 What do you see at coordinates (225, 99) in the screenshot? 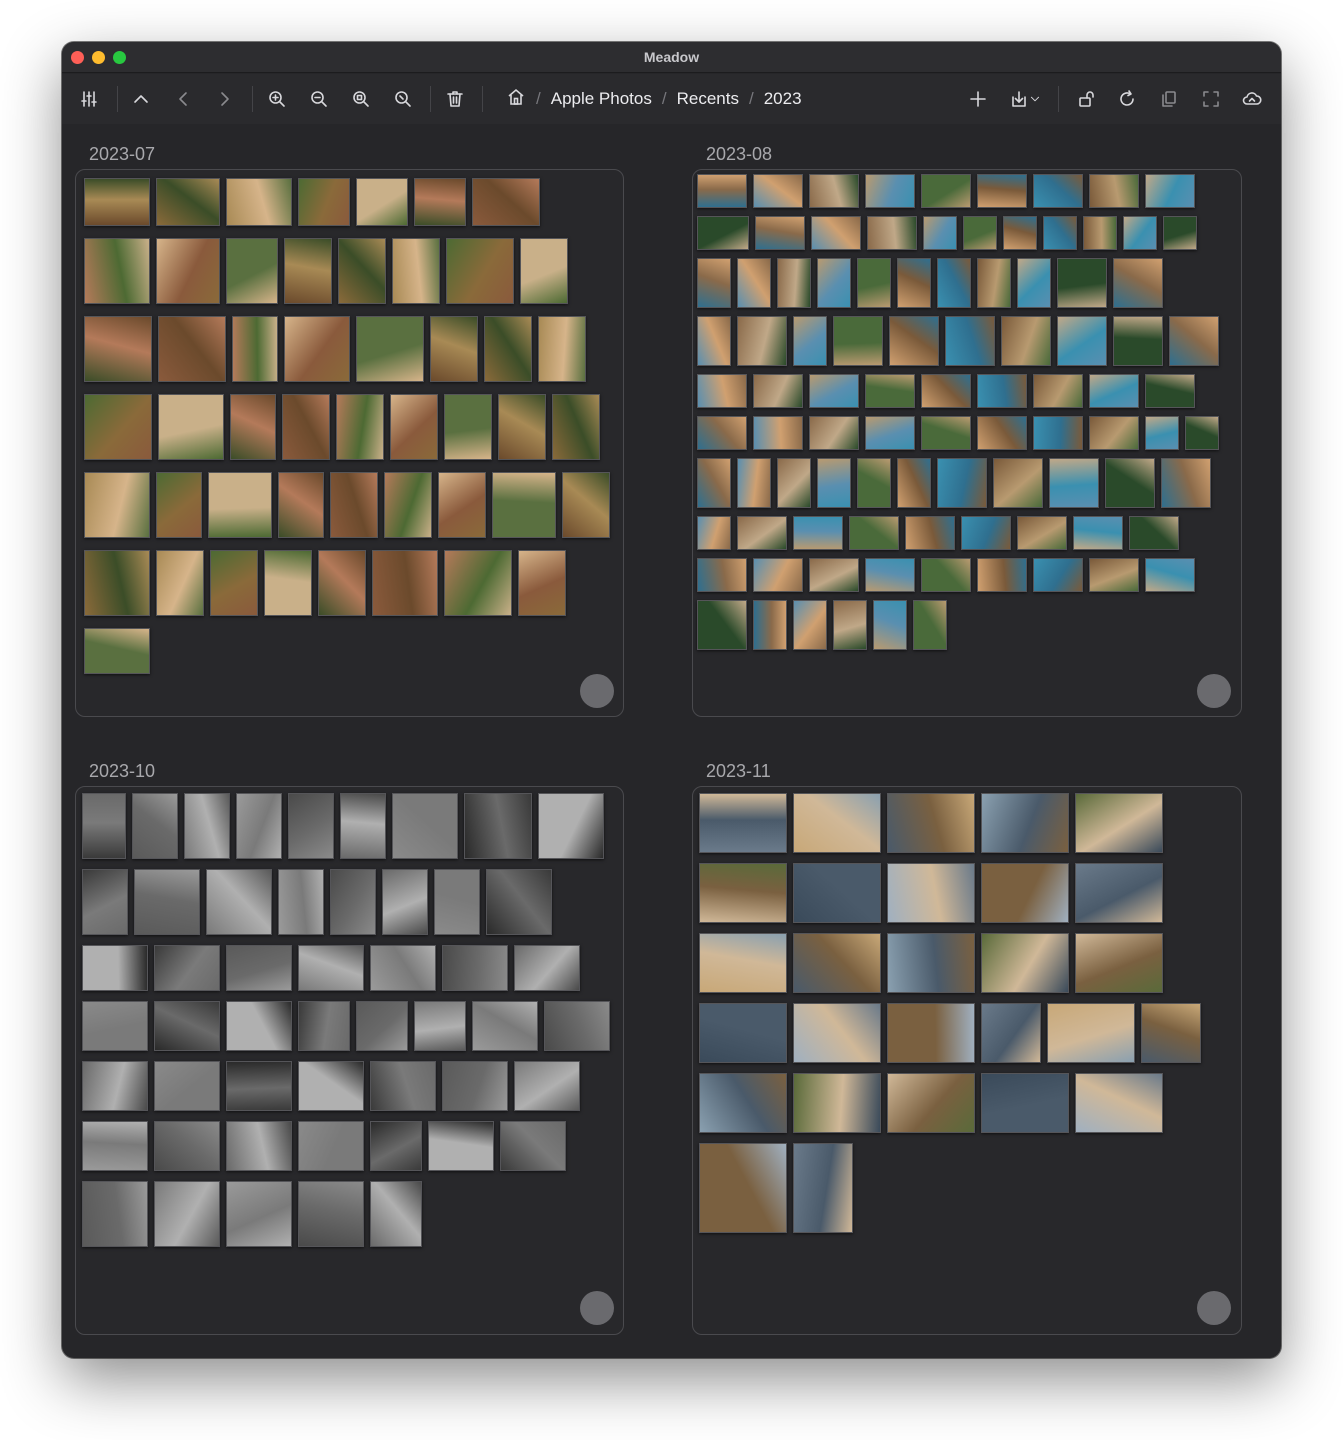
I see `chevron-right-icon` at bounding box center [225, 99].